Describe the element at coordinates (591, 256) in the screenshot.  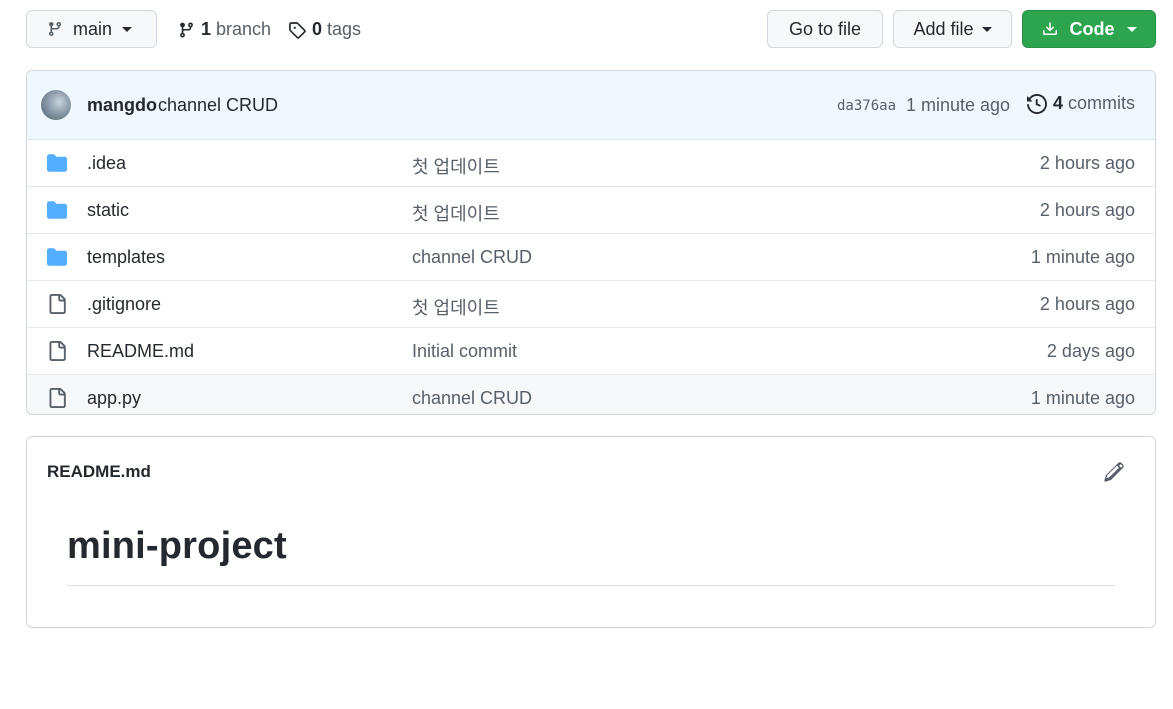
I see `file-row: templates channel CRUD 1 minute ago` at that location.